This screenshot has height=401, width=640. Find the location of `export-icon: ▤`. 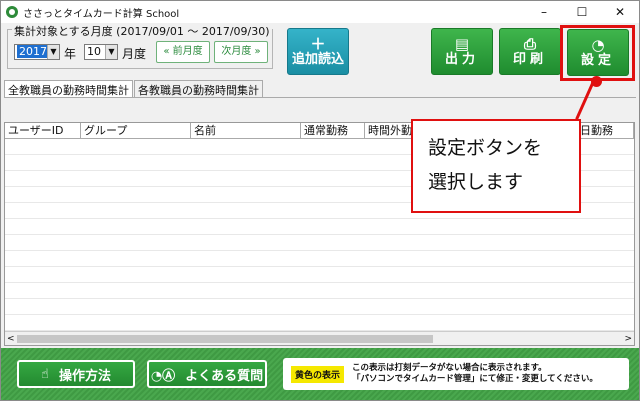

export-icon: ▤ is located at coordinates (462, 43).